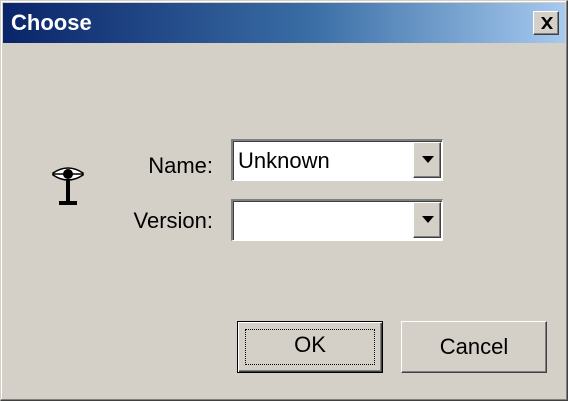 This screenshot has width=568, height=401. What do you see at coordinates (180, 165) in the screenshot?
I see `name-label: Name:` at bounding box center [180, 165].